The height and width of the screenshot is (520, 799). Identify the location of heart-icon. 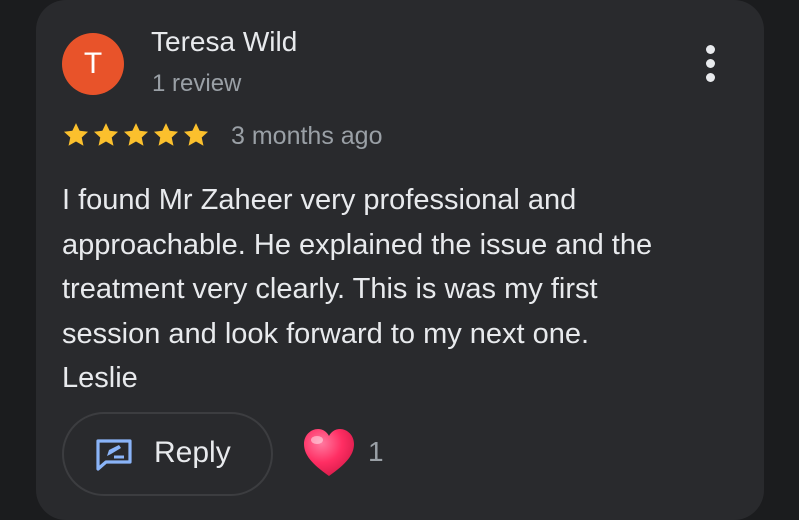
(329, 453).